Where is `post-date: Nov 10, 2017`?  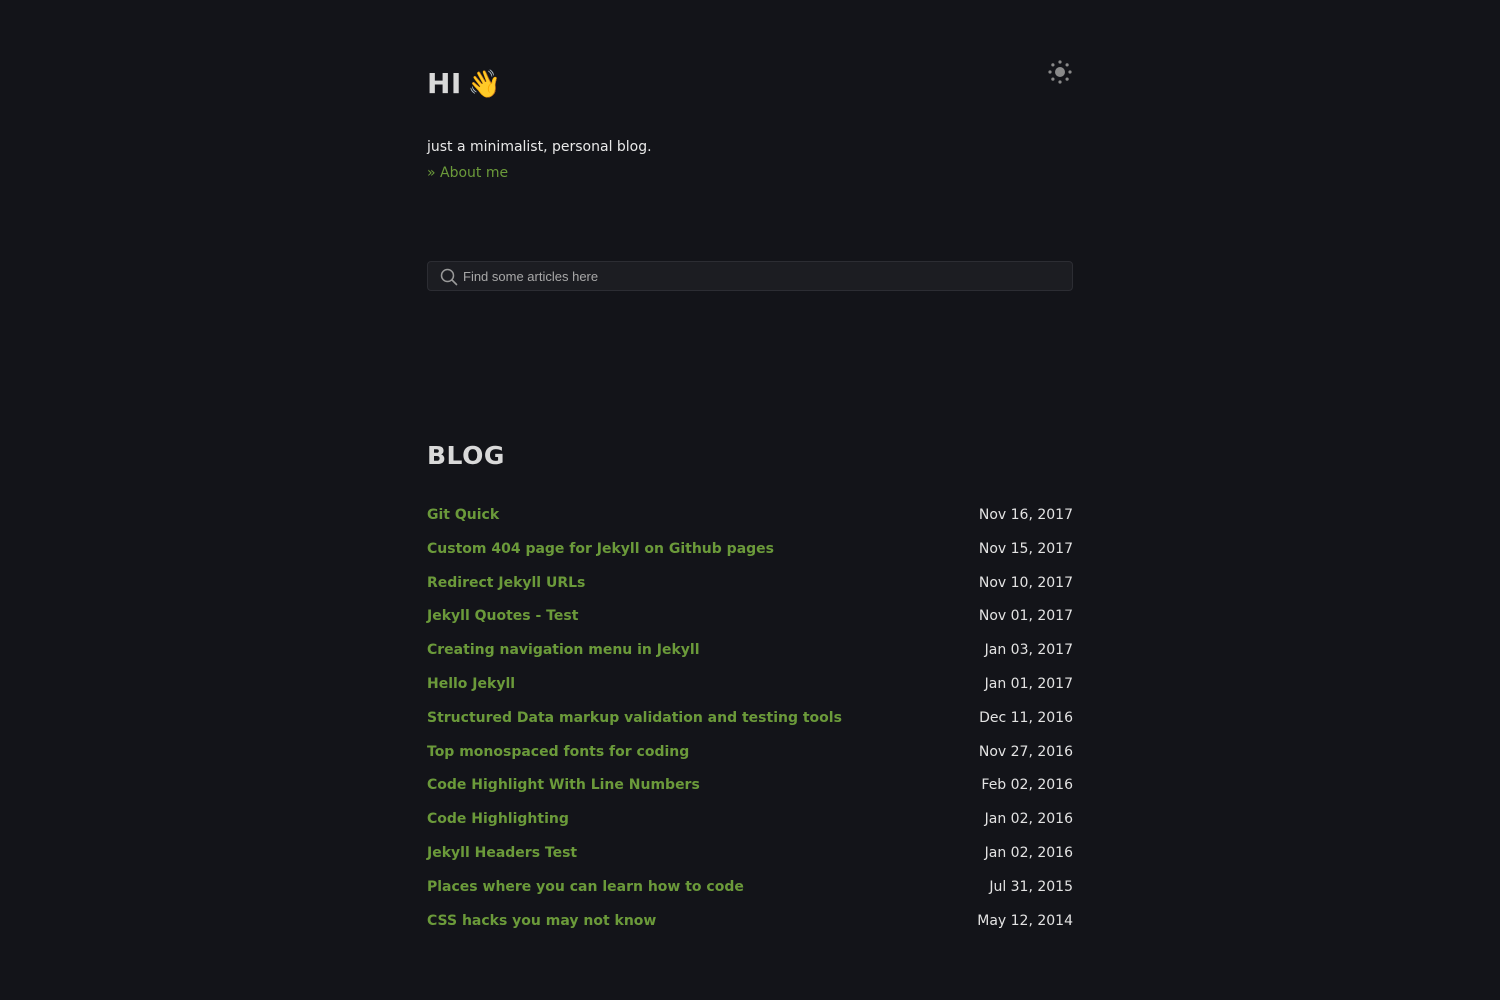
post-date: Nov 10, 2017 is located at coordinates (1025, 582).